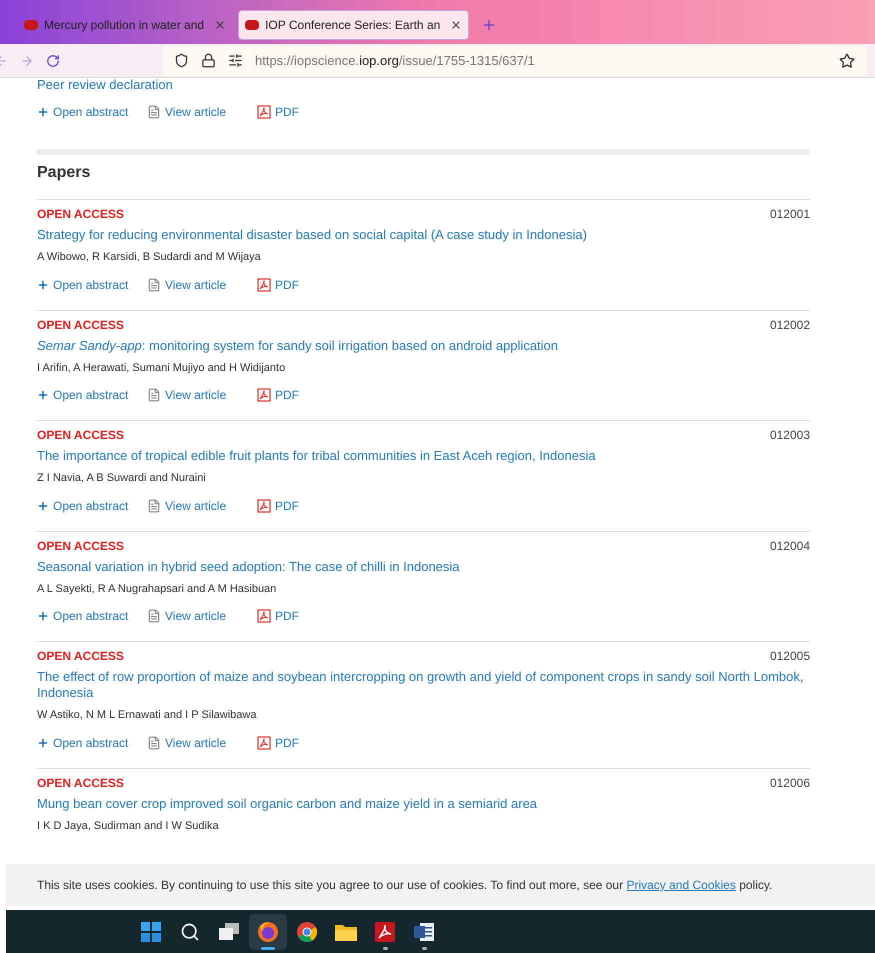 The height and width of the screenshot is (953, 875). I want to click on close-icon, so click(456, 25).